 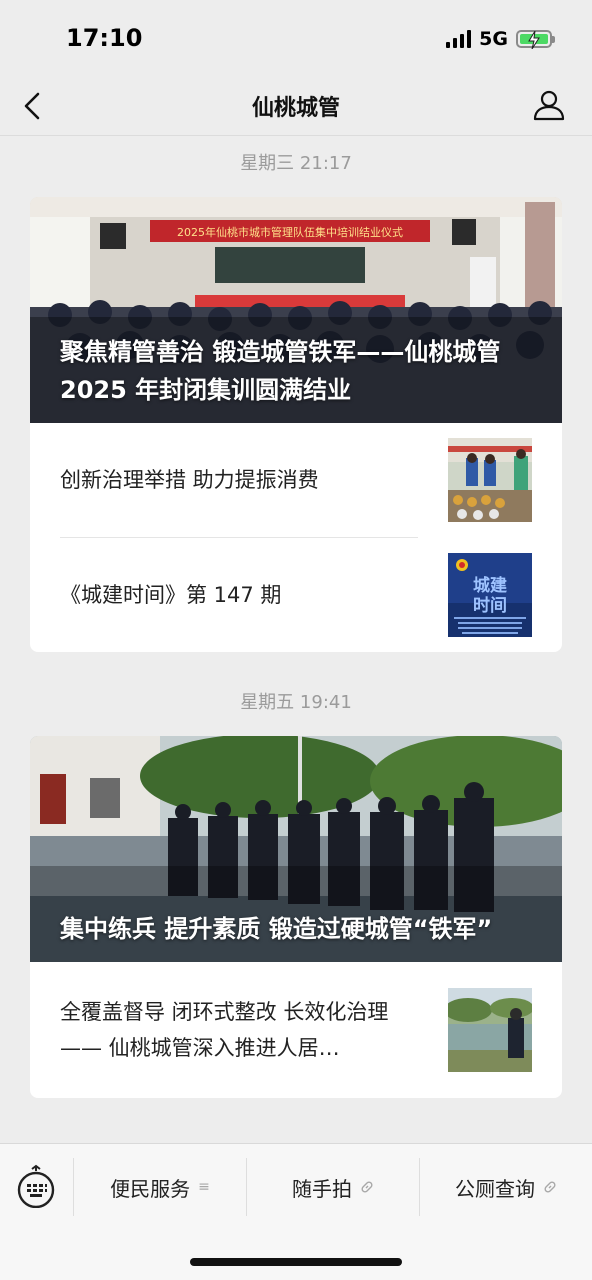 What do you see at coordinates (490, 605) in the screenshot?
I see `svg-text: 时间` at bounding box center [490, 605].